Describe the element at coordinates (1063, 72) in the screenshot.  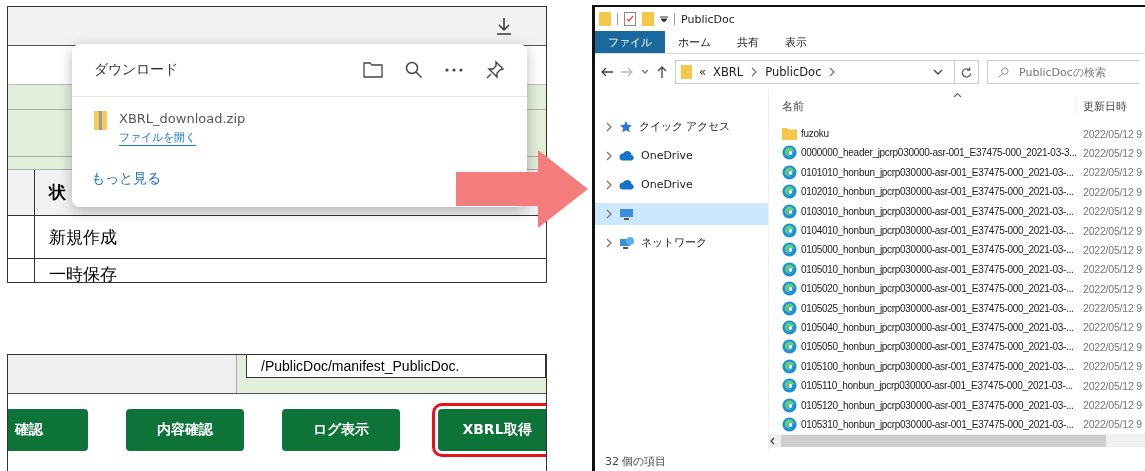
I see `search-field: PublicDocの検索` at that location.